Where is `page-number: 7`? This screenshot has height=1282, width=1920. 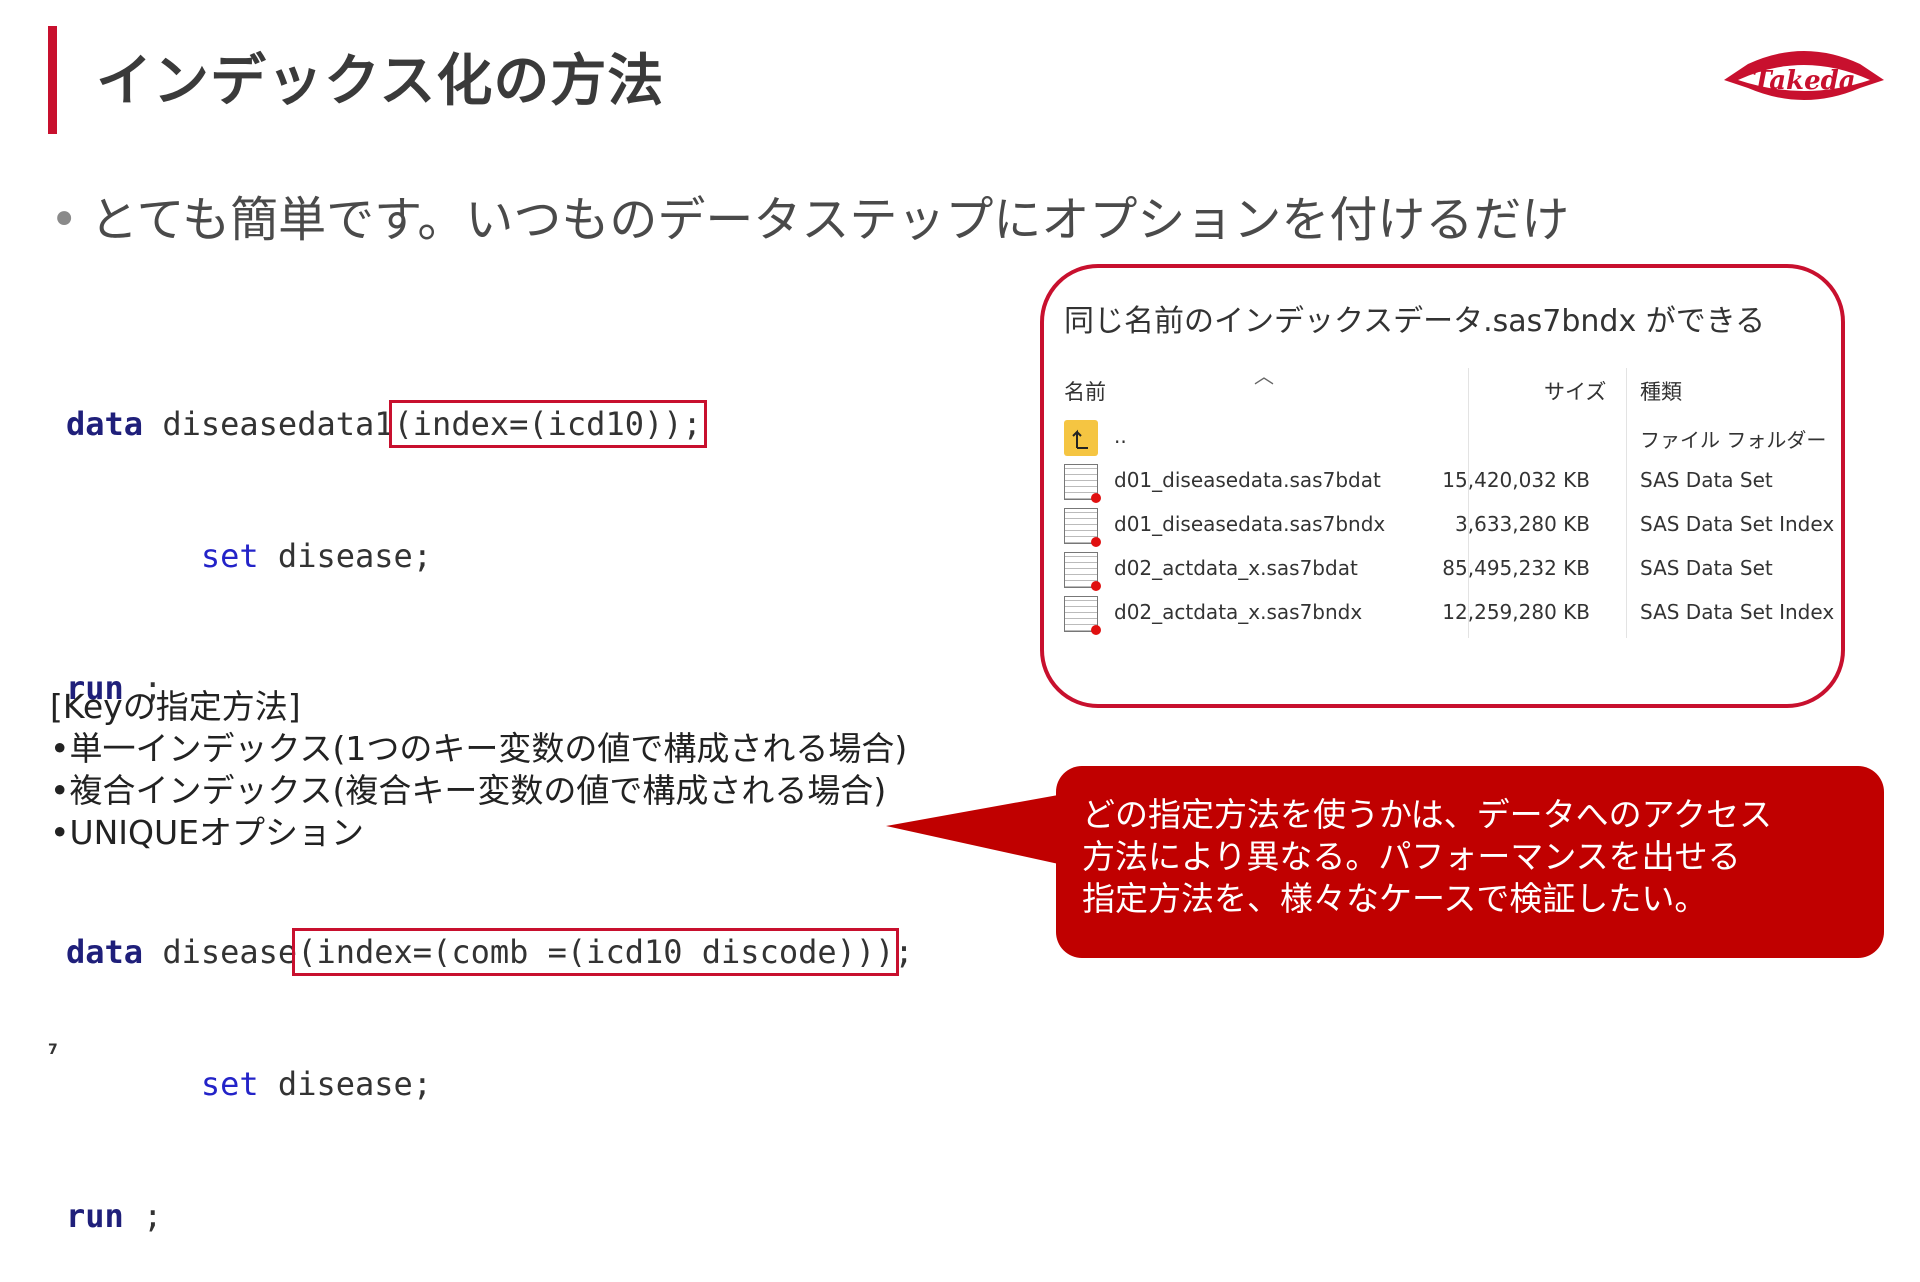
page-number: 7 is located at coordinates (53, 1050).